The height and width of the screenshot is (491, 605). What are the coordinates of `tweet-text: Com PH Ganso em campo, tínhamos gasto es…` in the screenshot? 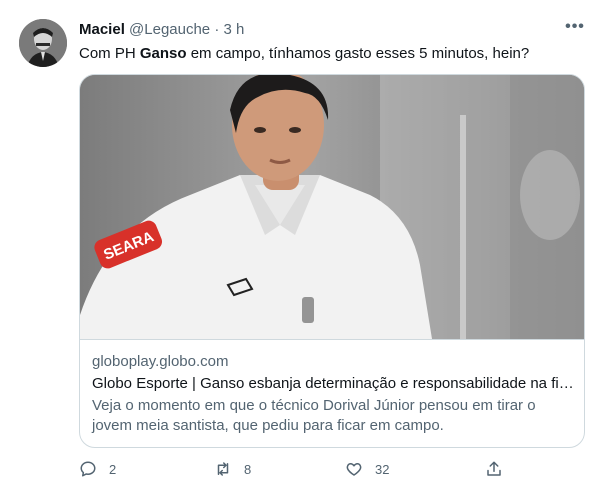 It's located at (304, 54).